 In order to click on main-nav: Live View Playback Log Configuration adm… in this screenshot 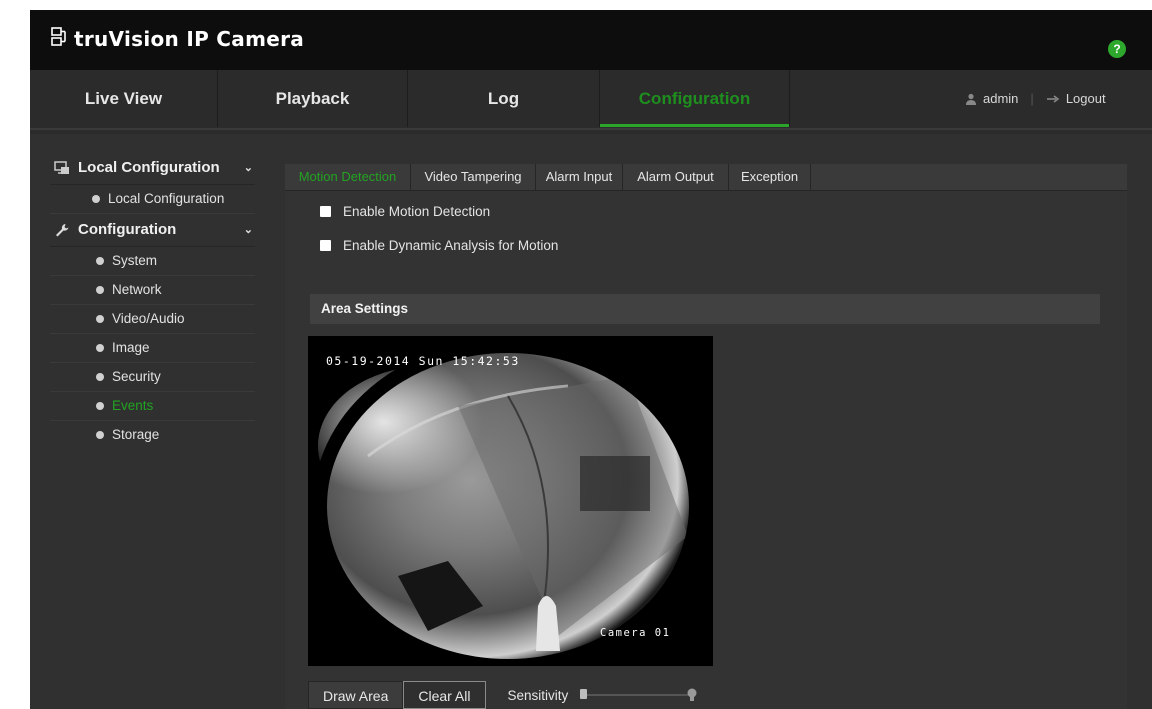, I will do `click(591, 100)`.